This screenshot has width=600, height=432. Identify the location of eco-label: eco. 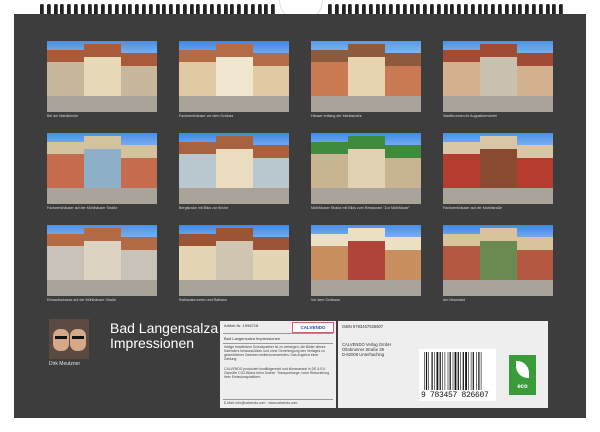
(522, 387).